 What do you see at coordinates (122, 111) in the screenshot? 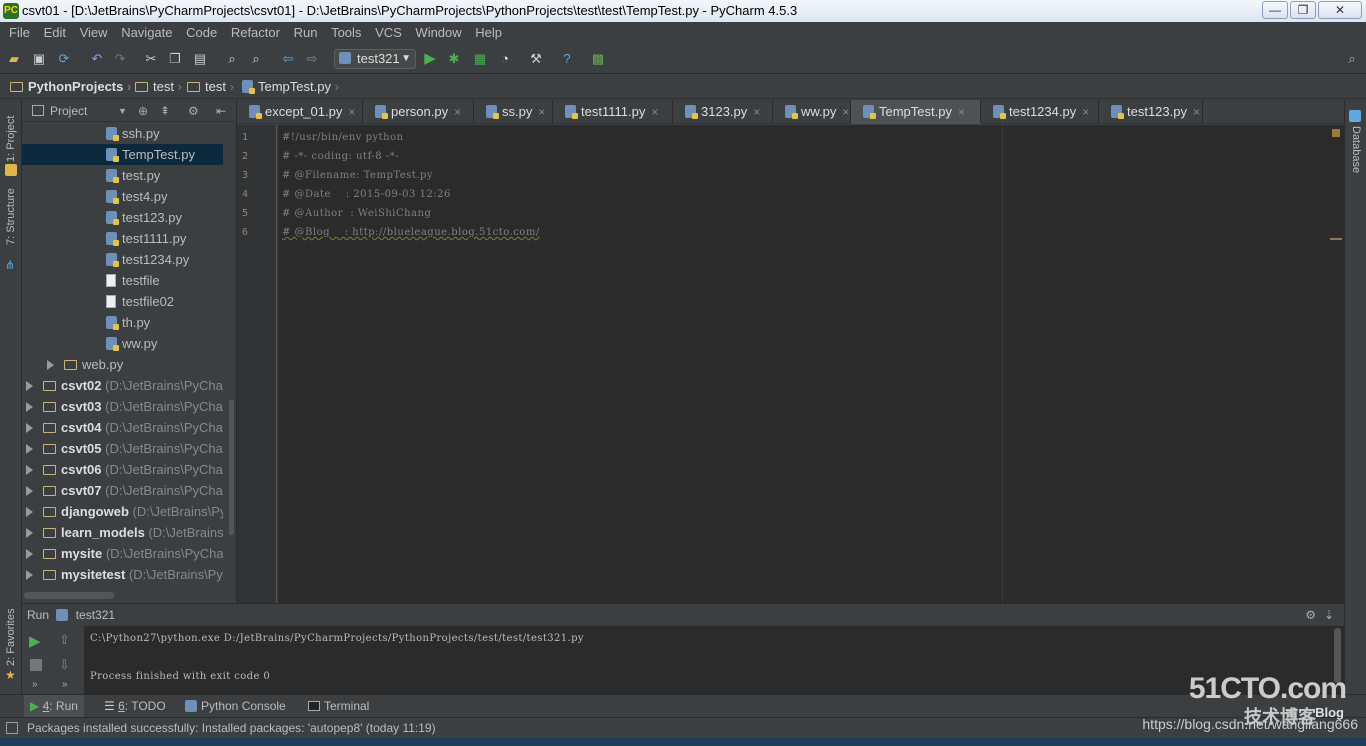
I see `chevron-down-icon: ▼` at bounding box center [122, 111].